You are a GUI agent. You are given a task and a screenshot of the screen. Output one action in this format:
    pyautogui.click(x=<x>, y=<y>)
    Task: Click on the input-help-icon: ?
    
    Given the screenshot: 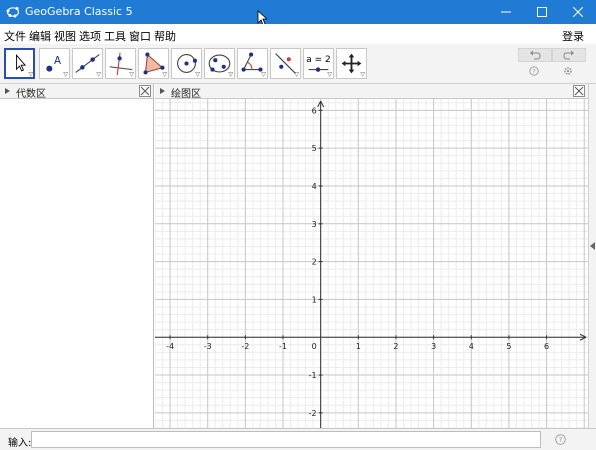 What is the action you would take?
    pyautogui.click(x=560, y=439)
    